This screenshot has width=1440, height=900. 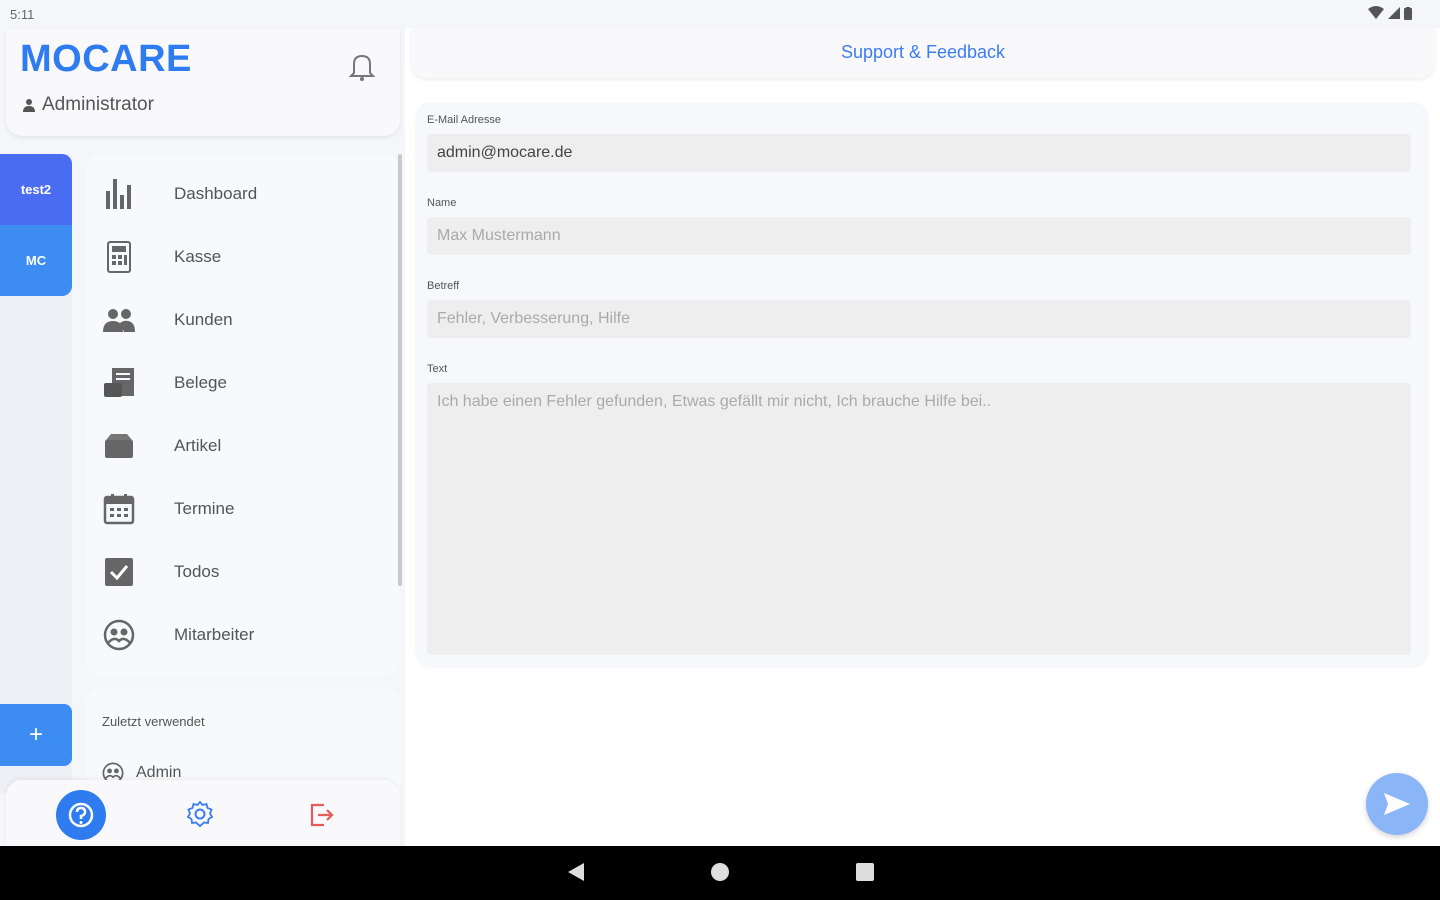 What do you see at coordinates (119, 194) in the screenshot?
I see `bar-chart-icon` at bounding box center [119, 194].